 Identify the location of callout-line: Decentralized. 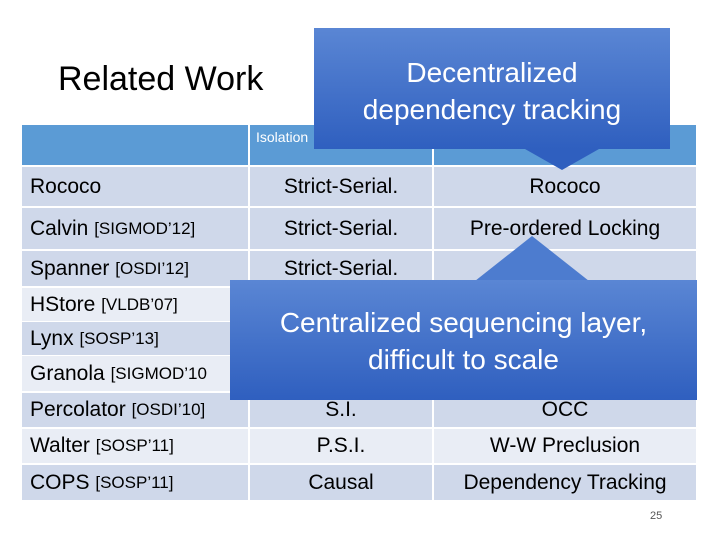
(492, 72).